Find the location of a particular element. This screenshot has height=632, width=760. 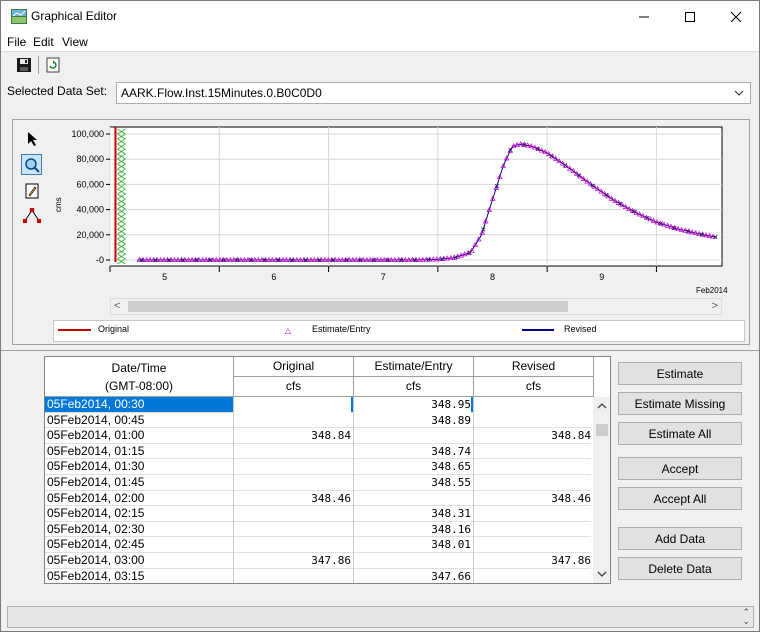

table-row: 05Feb2014, 01:15 348.74 is located at coordinates (318, 451).